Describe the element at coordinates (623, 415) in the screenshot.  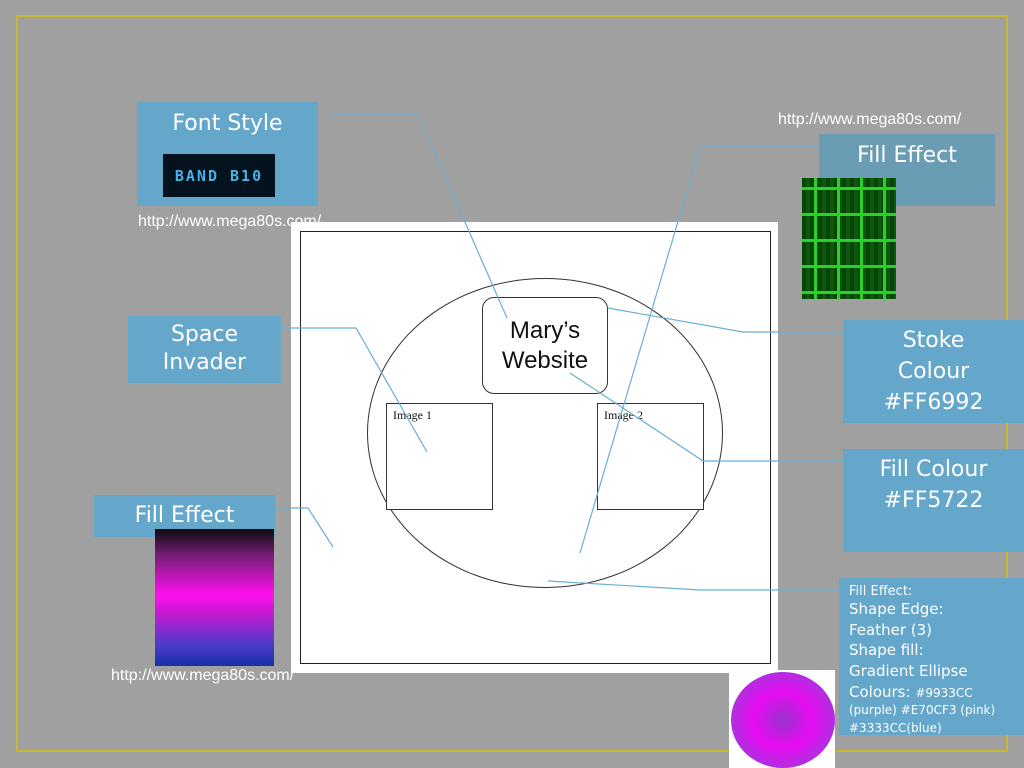
I see `image-2-label: Image 2` at that location.